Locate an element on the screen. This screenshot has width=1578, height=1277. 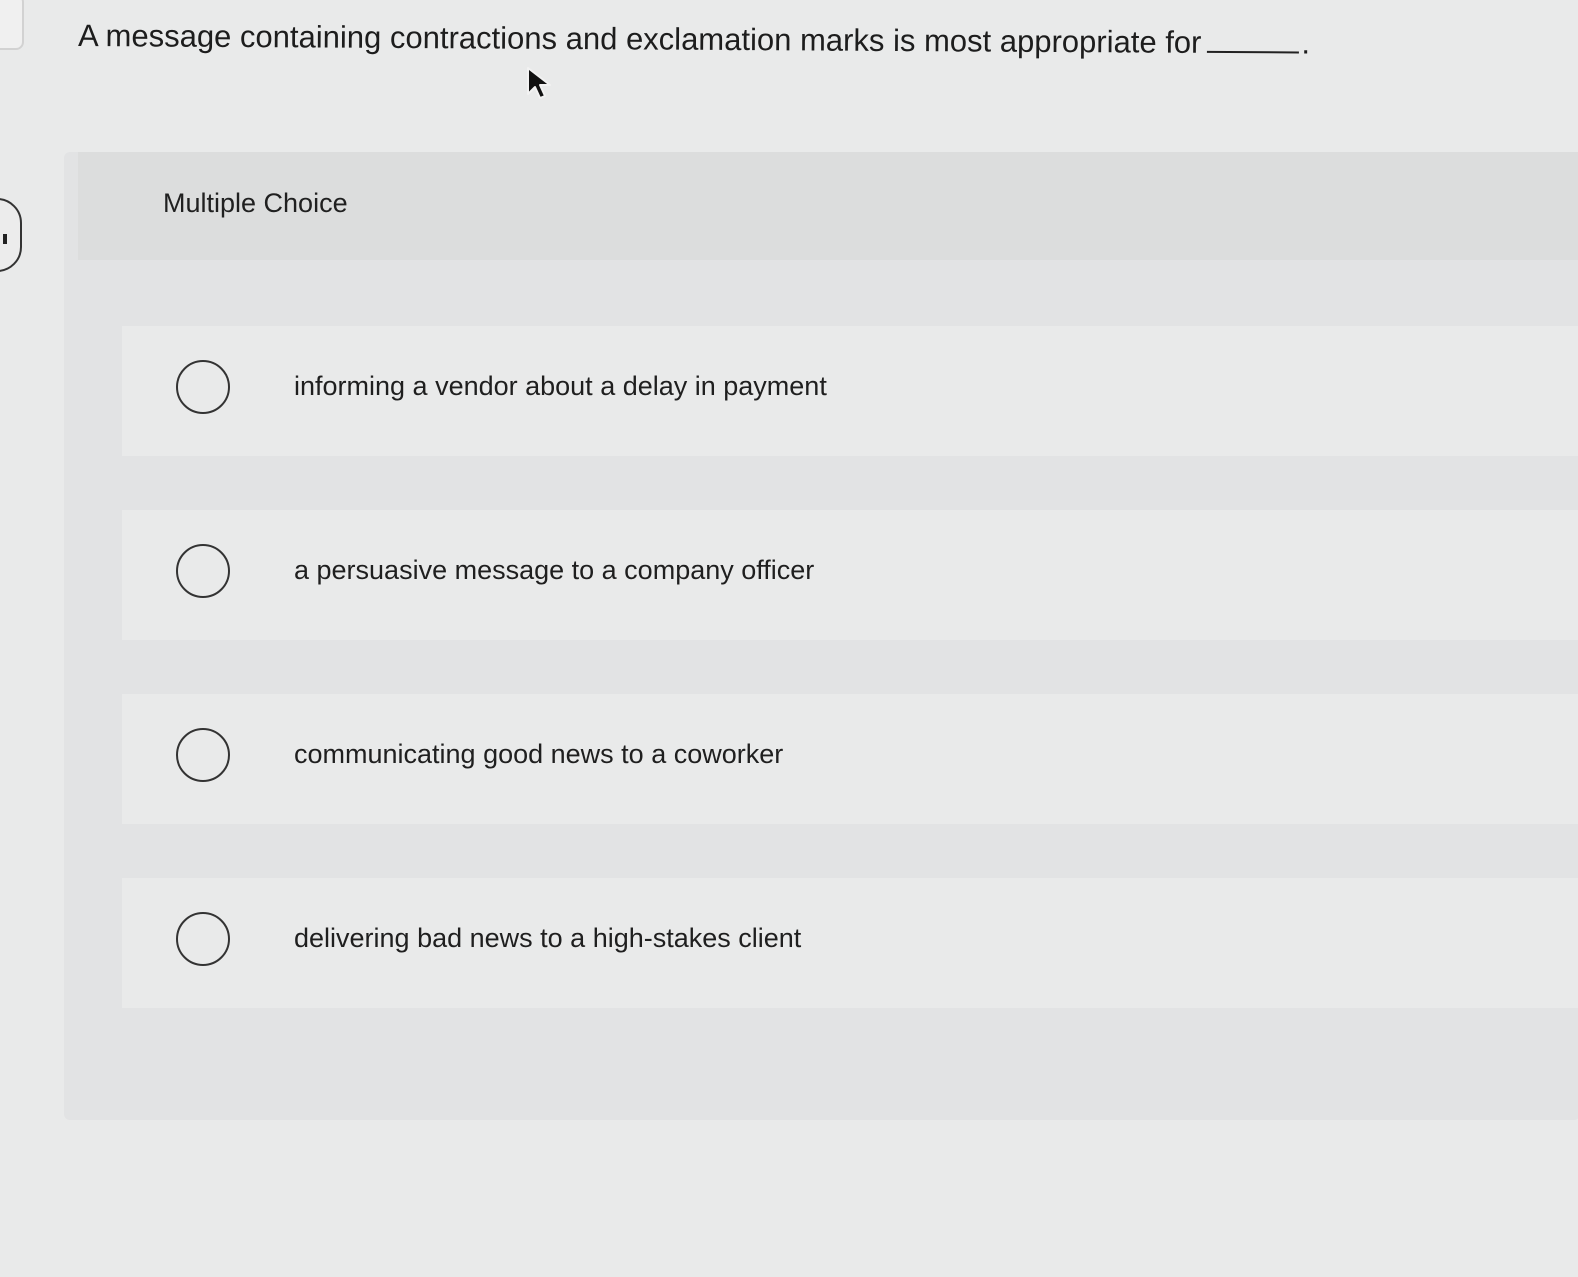
multiple-choice-label: Multiple Choice is located at coordinates (255, 203).